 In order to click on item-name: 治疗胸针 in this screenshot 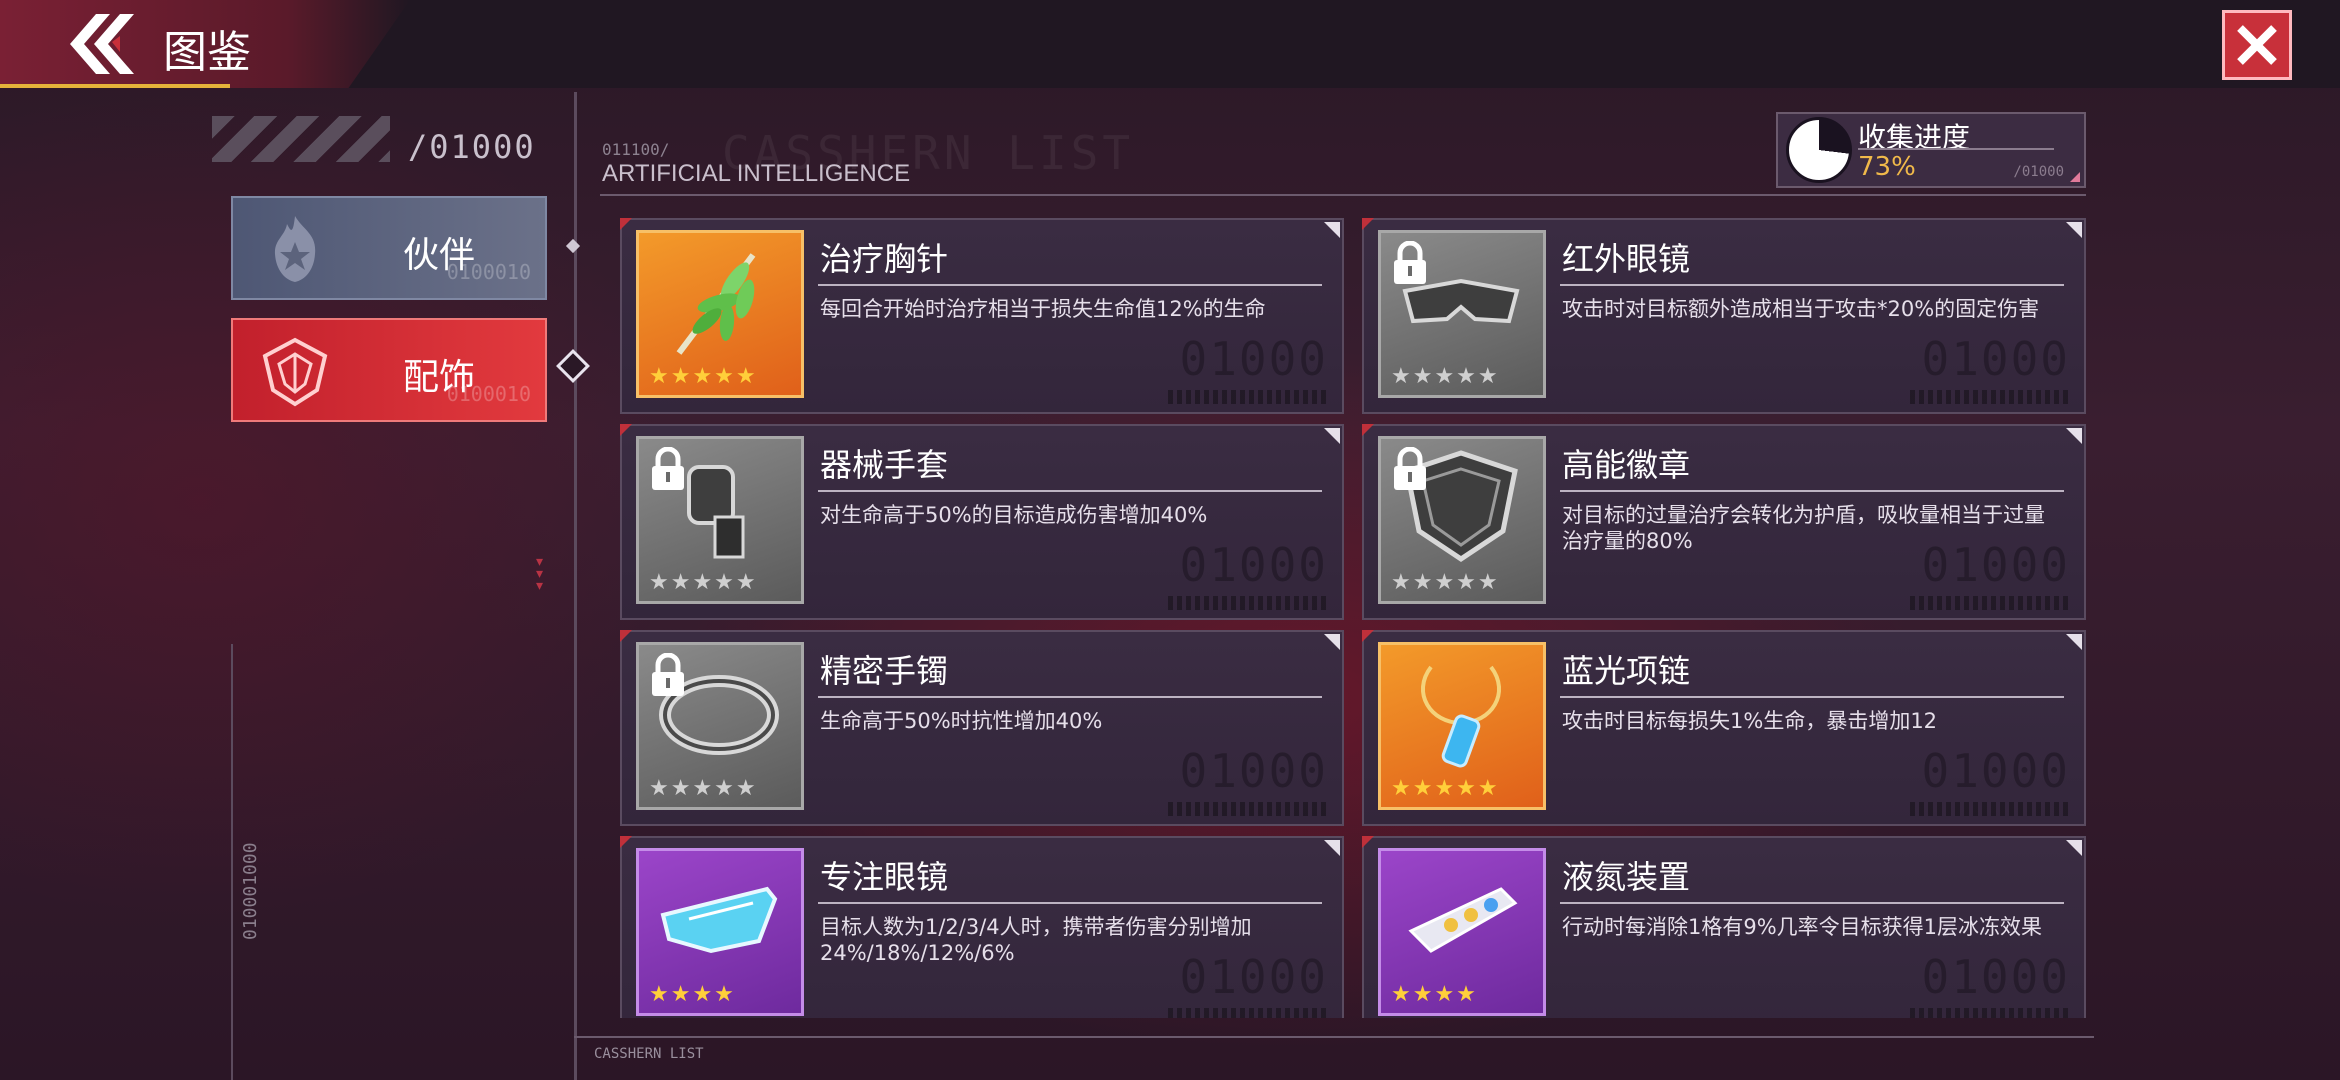, I will do `click(884, 259)`.